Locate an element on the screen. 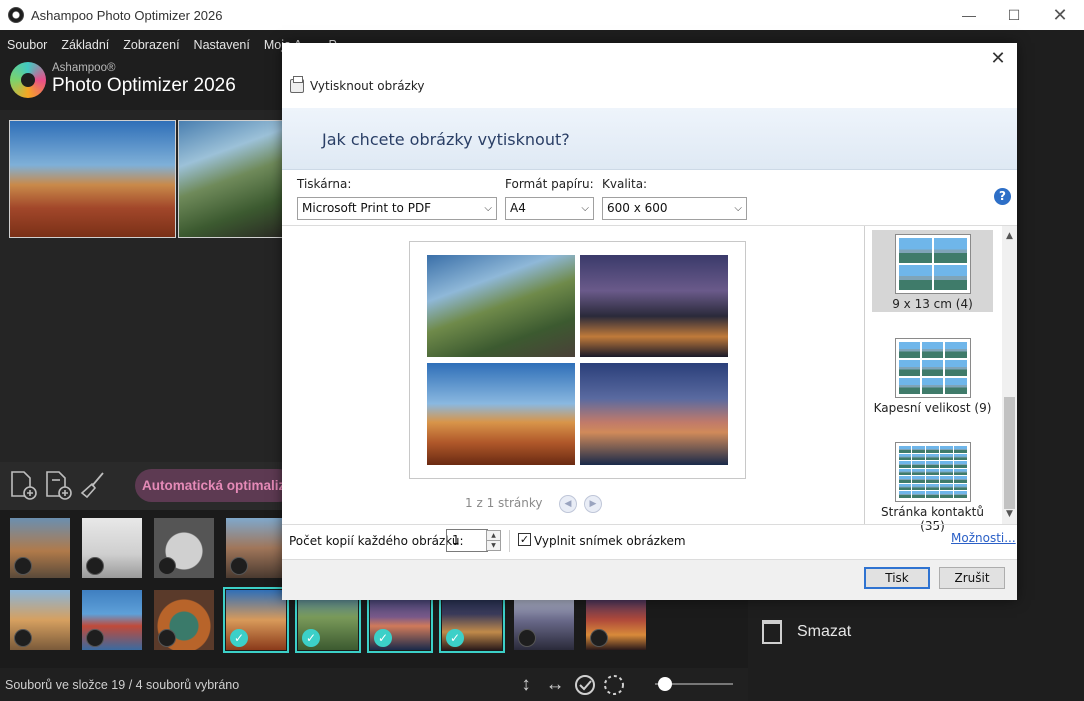 The width and height of the screenshot is (1084, 701). layout-option-contact-sheet: Stránka kontaktů (35) is located at coordinates (932, 485).